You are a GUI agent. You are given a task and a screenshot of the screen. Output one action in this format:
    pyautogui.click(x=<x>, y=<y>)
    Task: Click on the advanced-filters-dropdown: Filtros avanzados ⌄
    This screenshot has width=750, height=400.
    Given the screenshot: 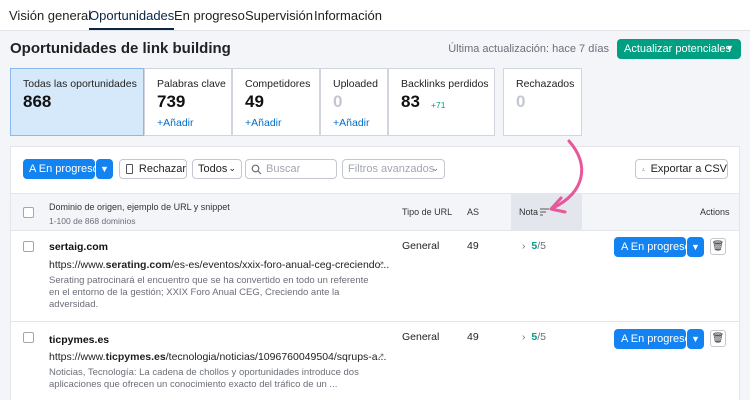 What is the action you would take?
    pyautogui.click(x=393, y=169)
    